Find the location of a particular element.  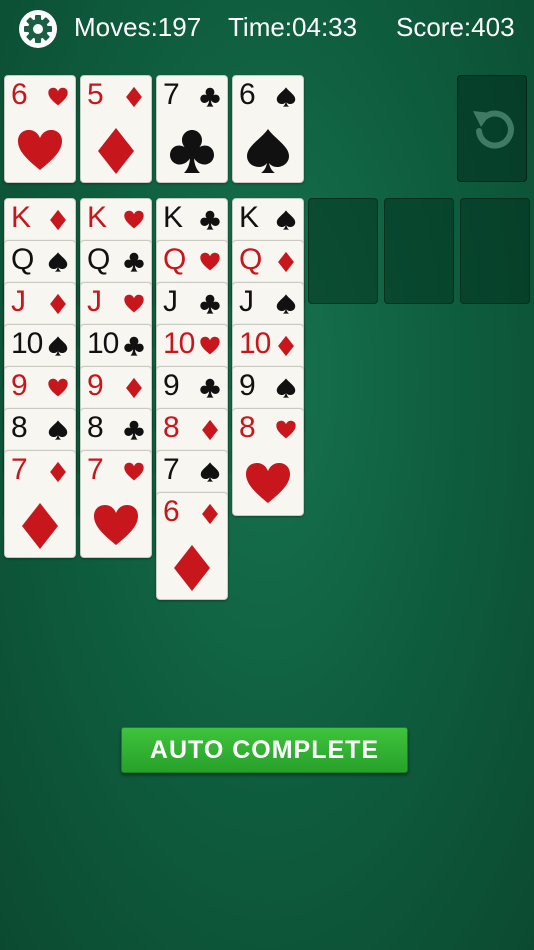

undo-icon is located at coordinates (493, 129).